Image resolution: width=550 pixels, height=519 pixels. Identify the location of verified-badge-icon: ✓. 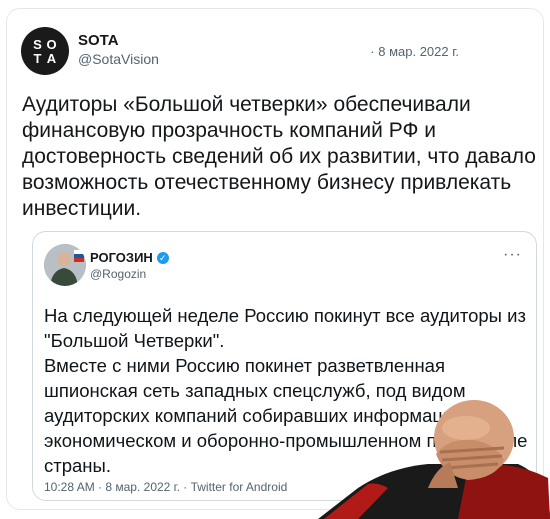
(162, 257).